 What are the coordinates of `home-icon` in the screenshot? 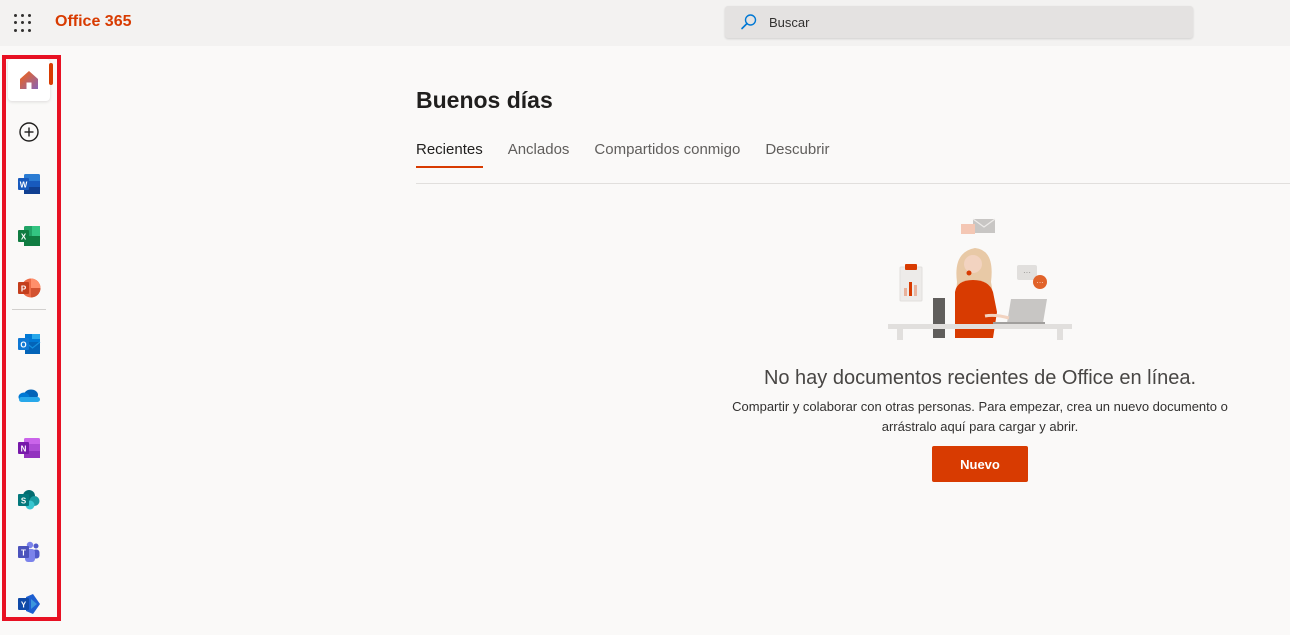 It's located at (29, 80).